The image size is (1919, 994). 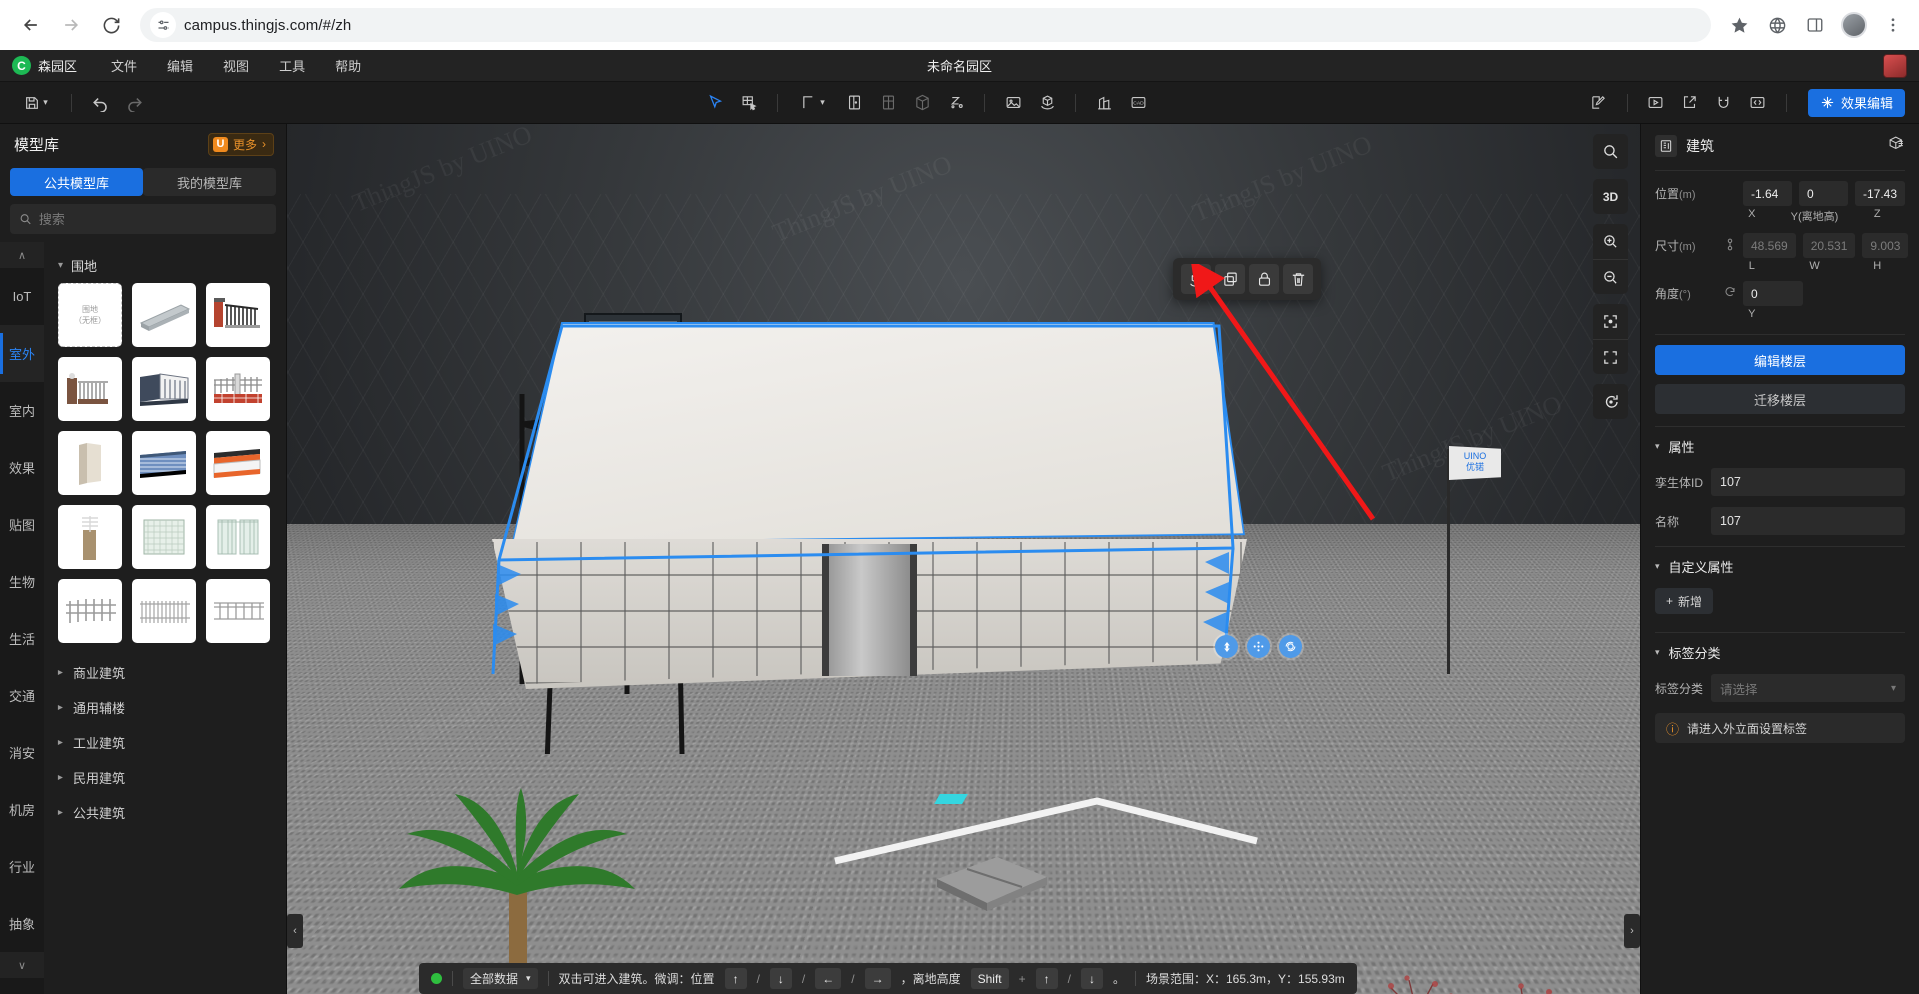 What do you see at coordinates (1780, 360) in the screenshot?
I see `edit-floor-button: 编辑楼层` at bounding box center [1780, 360].